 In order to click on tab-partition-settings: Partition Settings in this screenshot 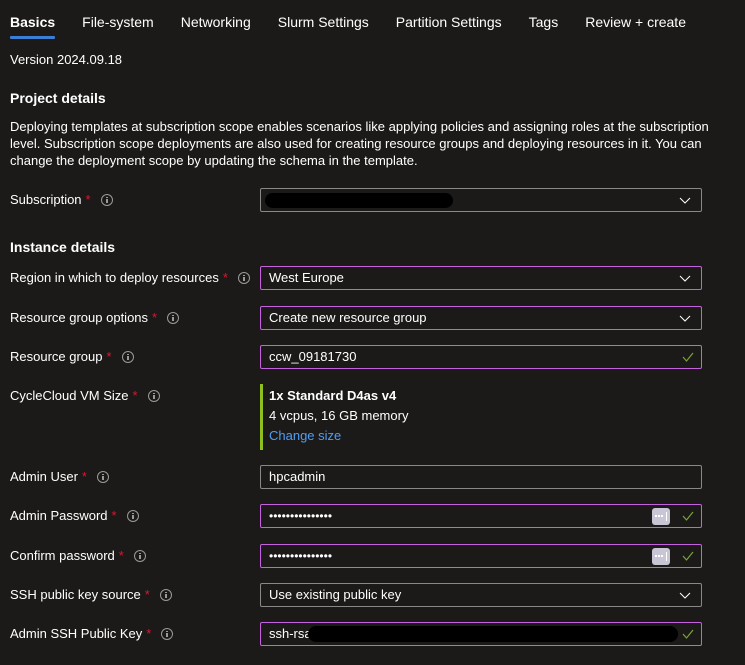, I will do `click(449, 20)`.